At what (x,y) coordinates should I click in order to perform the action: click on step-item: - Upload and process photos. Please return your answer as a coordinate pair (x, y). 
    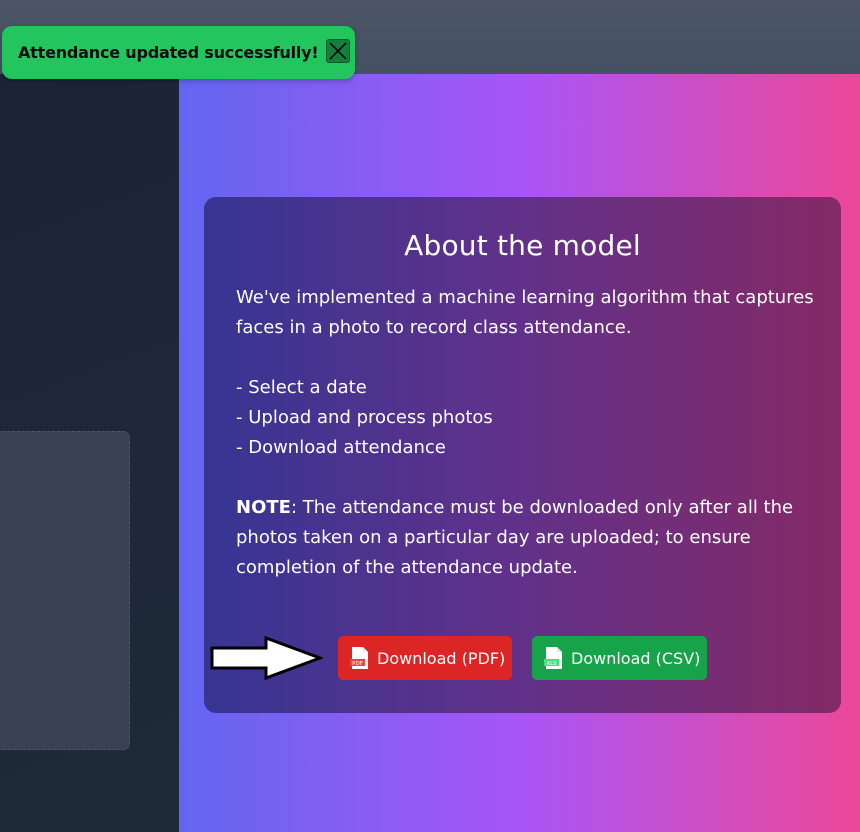
    Looking at the image, I should click on (364, 417).